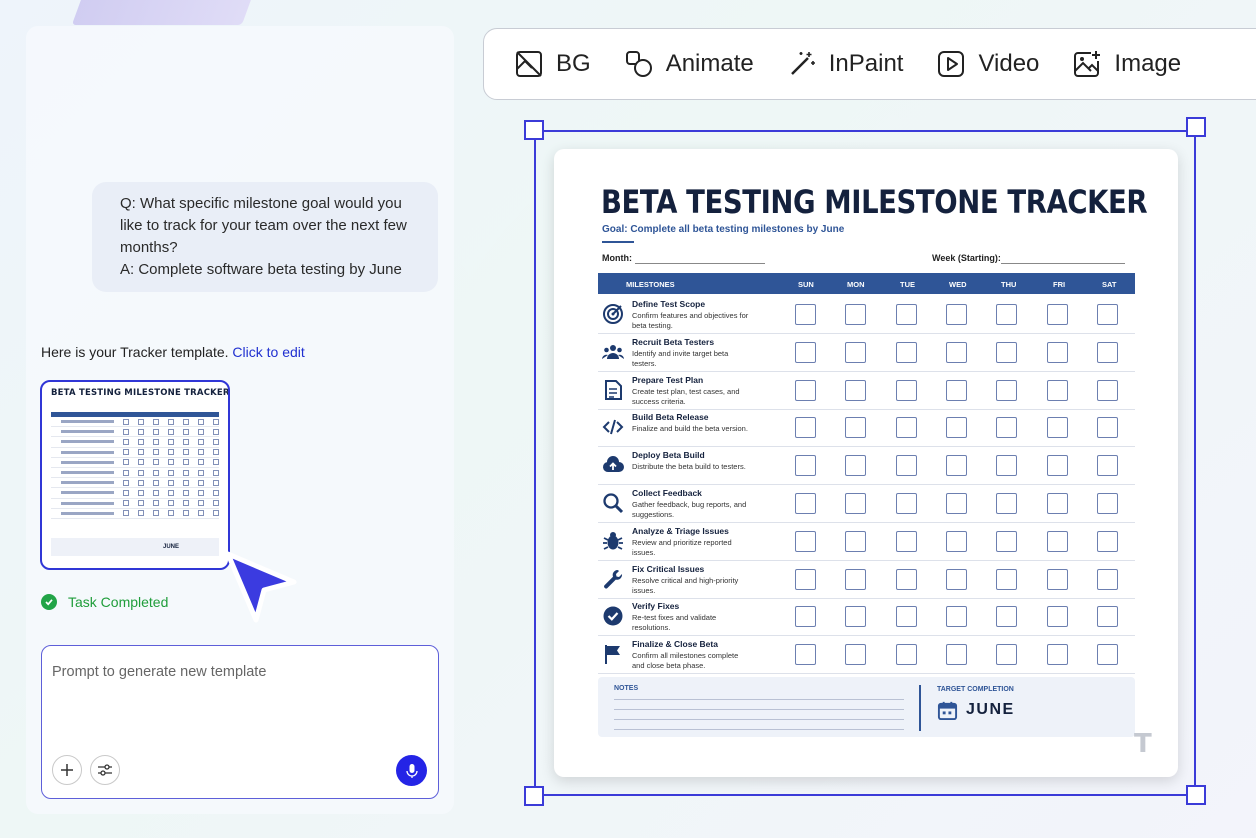  Describe the element at coordinates (1196, 127) in the screenshot. I see `resize-handle-top-right` at that location.